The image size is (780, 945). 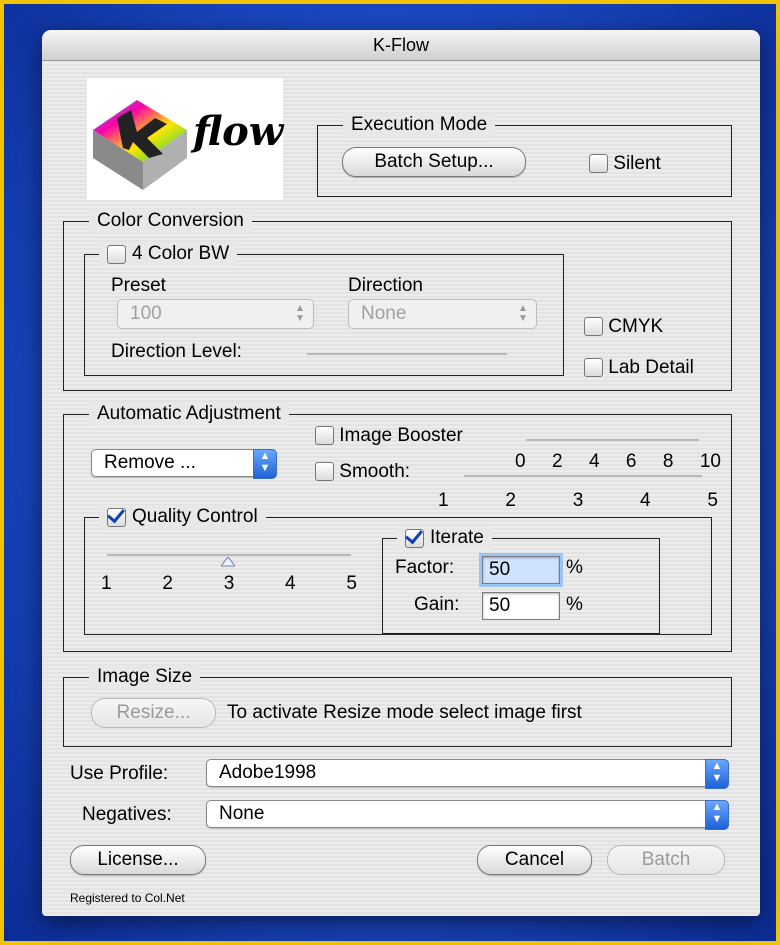 What do you see at coordinates (176, 351) in the screenshot?
I see `direction-level-label: Direction Level:` at bounding box center [176, 351].